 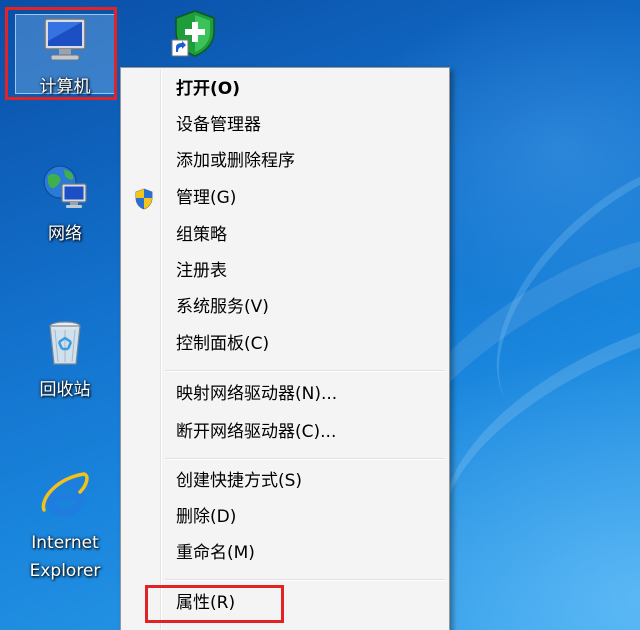 I want to click on menu-item-label: 注册表, so click(x=201, y=271).